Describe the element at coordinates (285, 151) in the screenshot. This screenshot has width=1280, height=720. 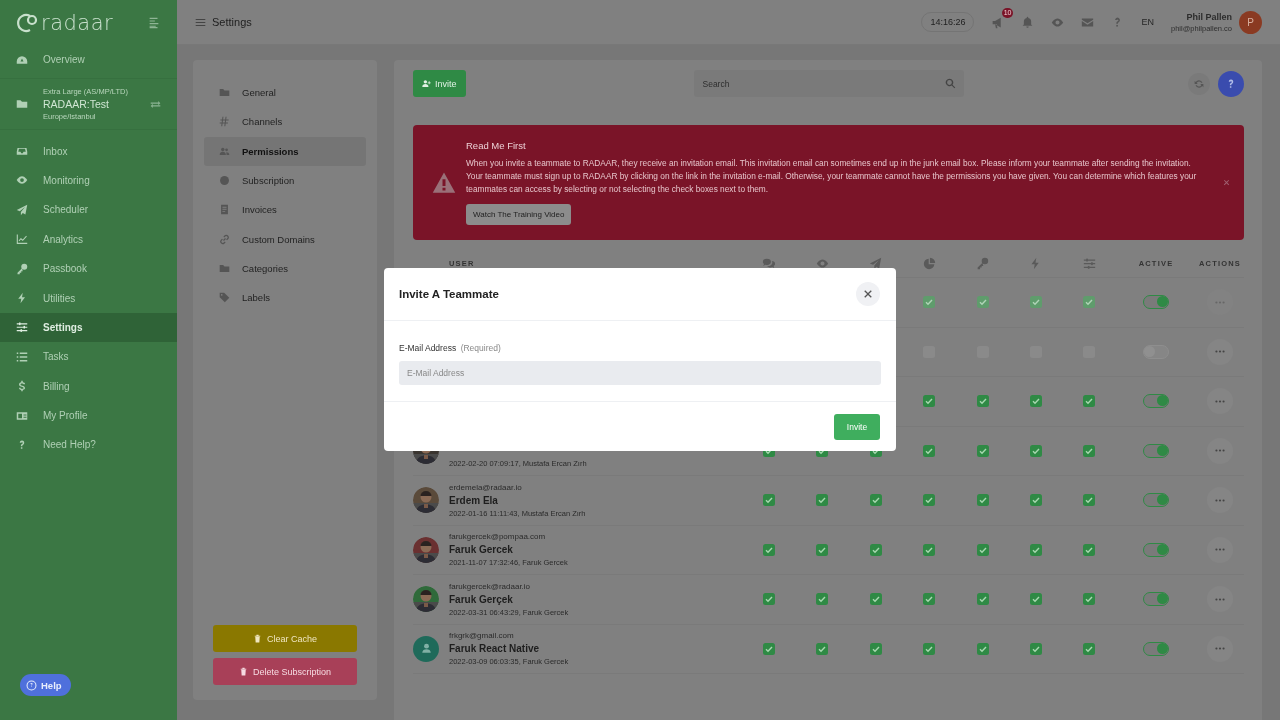
I see `settings-menu-item: Permissions` at that location.